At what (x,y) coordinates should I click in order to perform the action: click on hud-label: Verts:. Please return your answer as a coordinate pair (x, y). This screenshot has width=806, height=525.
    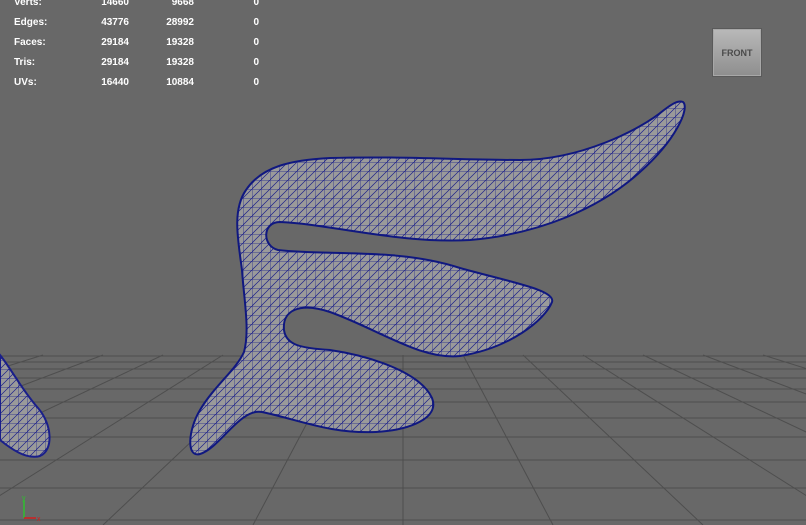
    Looking at the image, I should click on (28, 4).